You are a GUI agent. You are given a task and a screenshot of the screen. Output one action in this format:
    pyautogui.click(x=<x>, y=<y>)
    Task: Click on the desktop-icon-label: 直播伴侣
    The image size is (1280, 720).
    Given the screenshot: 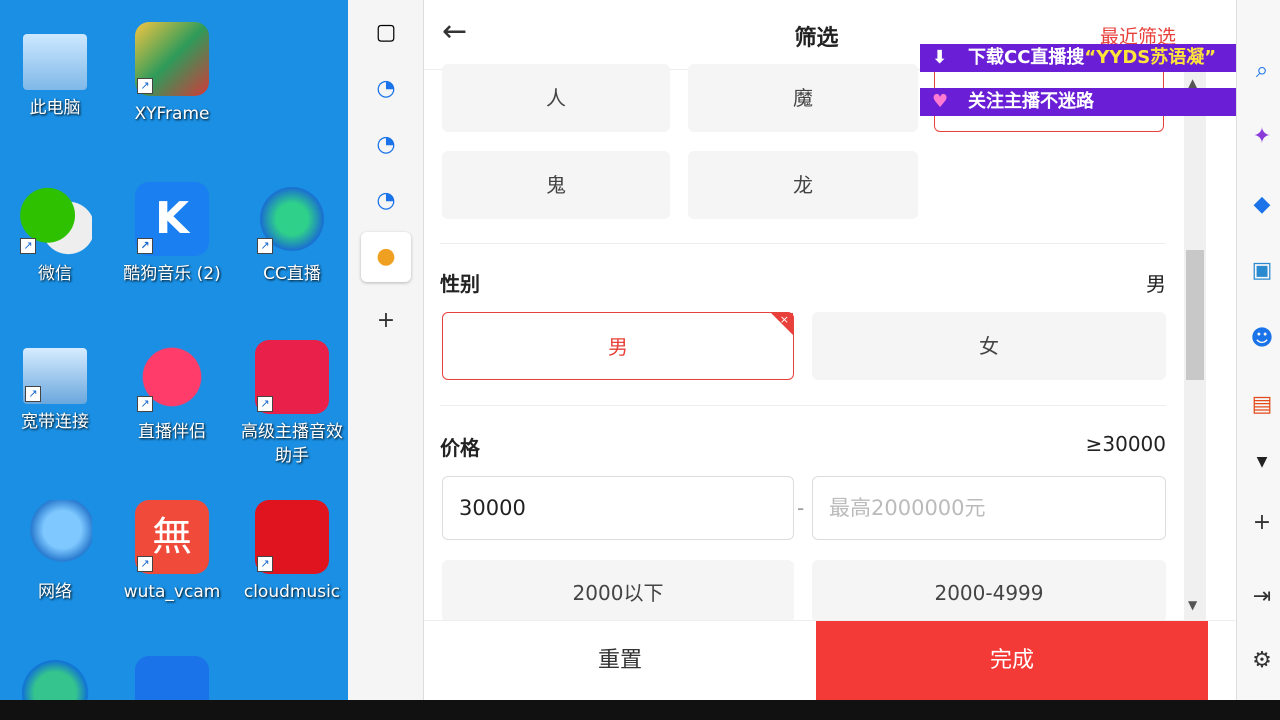 What is the action you would take?
    pyautogui.click(x=172, y=432)
    